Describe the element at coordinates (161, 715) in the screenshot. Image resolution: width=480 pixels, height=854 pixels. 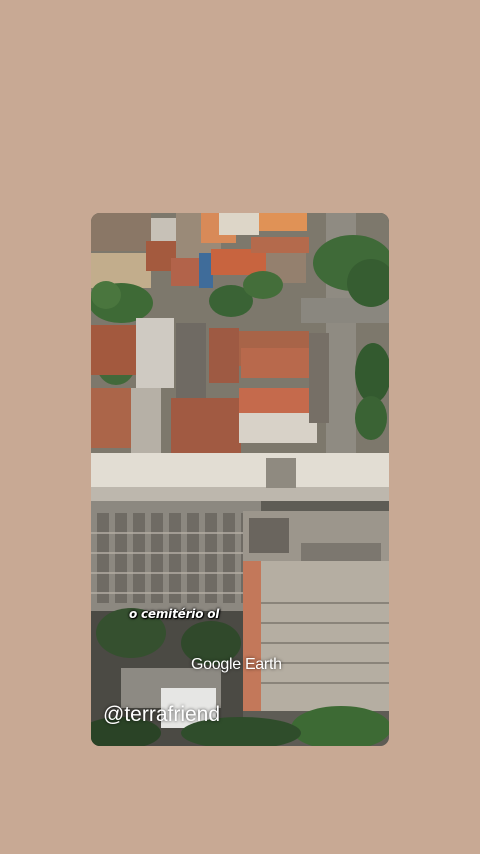
I see `account-handle: @terrafriend` at that location.